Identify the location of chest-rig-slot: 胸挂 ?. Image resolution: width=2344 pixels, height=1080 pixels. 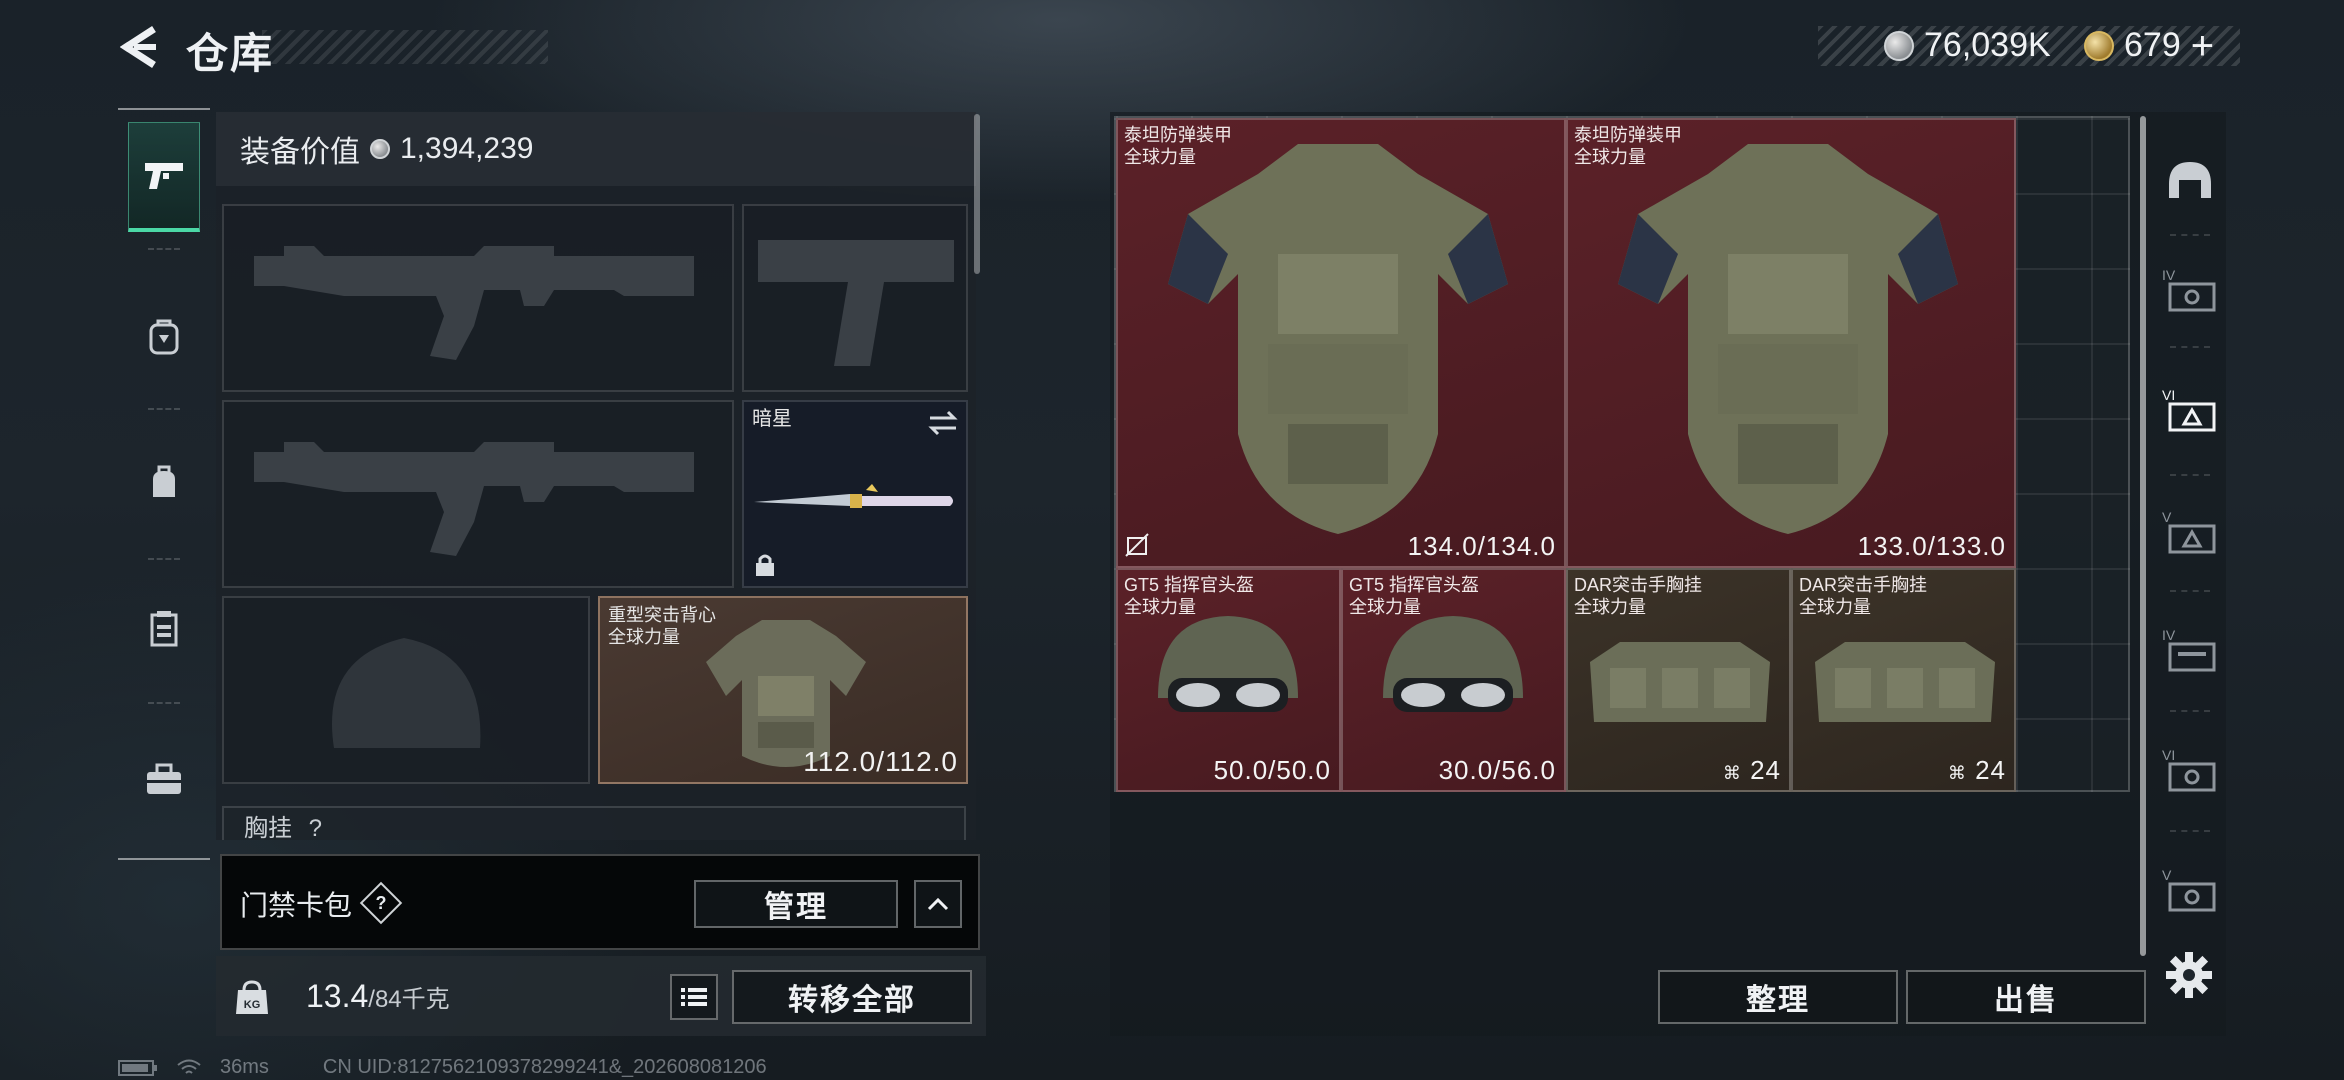
(594, 823).